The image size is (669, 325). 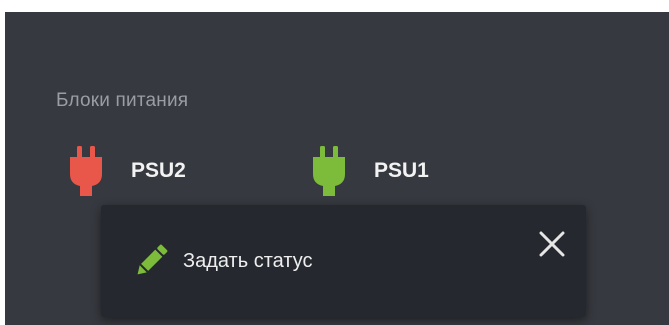 I want to click on close-icon, so click(x=552, y=244).